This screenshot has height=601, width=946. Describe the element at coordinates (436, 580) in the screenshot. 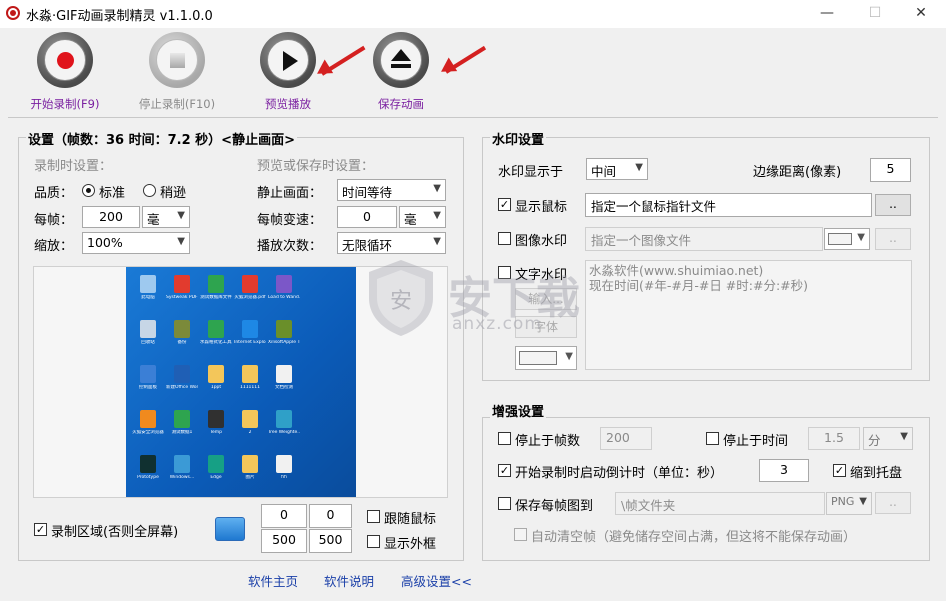

I see `advanced-settings-link: 高级设置<<` at that location.